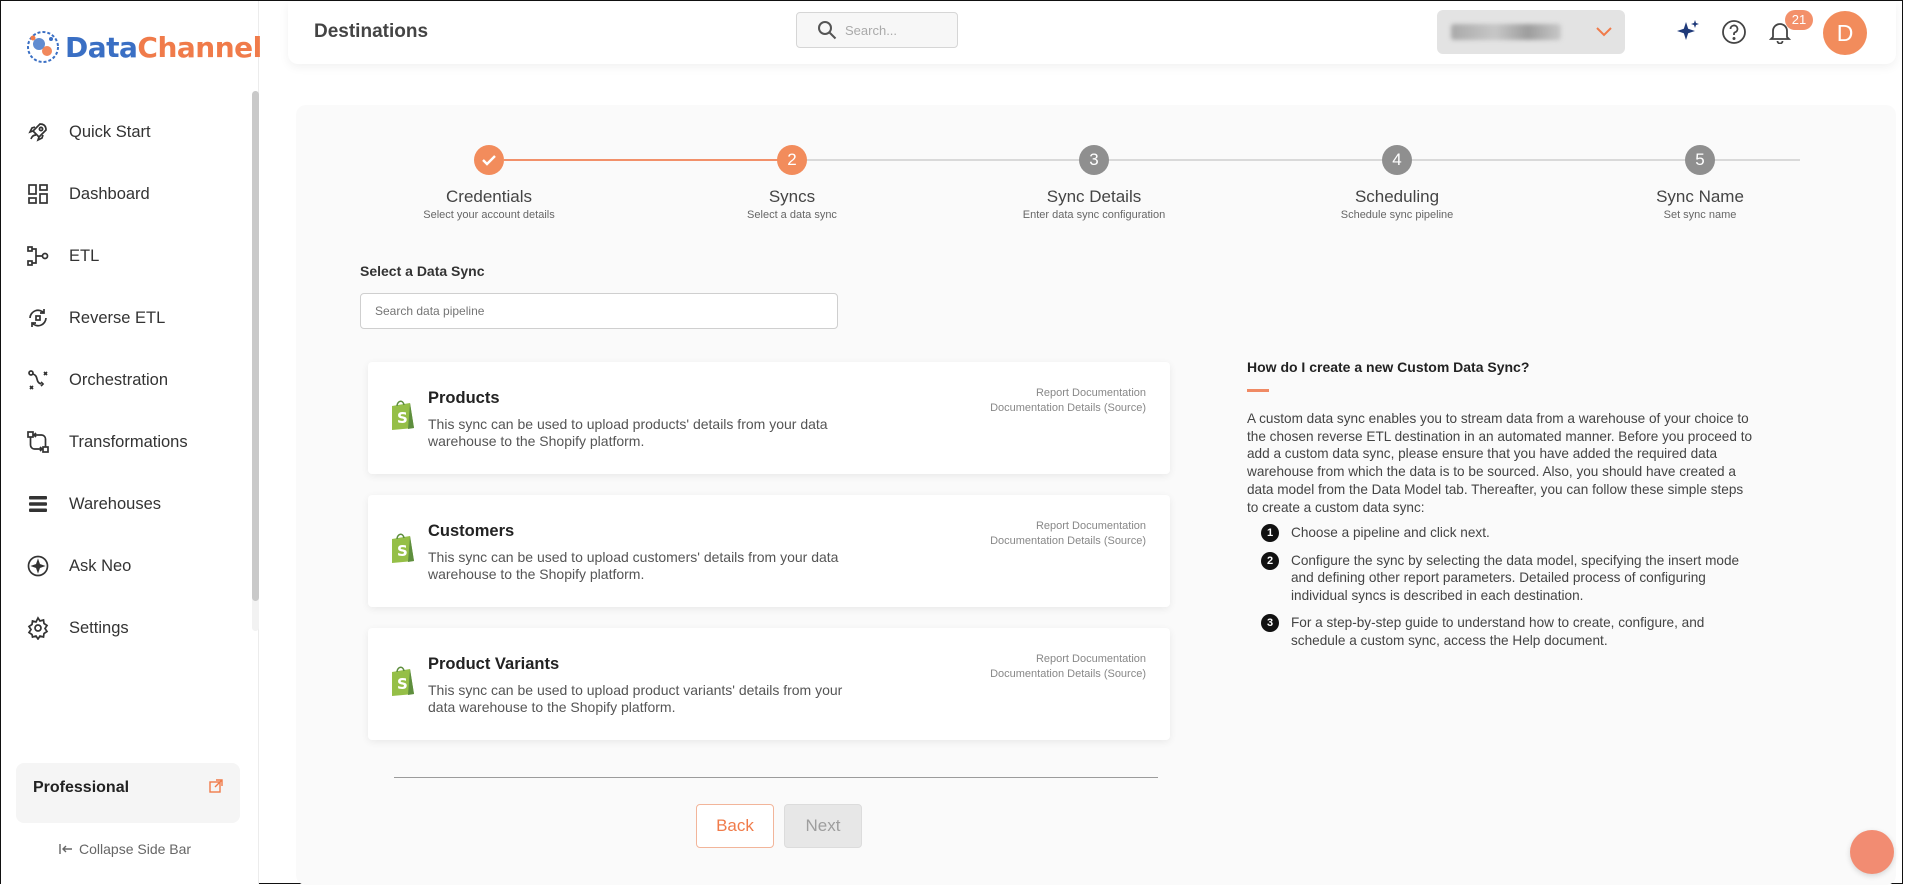 The width and height of the screenshot is (1905, 886). What do you see at coordinates (135, 849) in the screenshot?
I see `collapse-sidebar-label: Collapse Side Bar` at bounding box center [135, 849].